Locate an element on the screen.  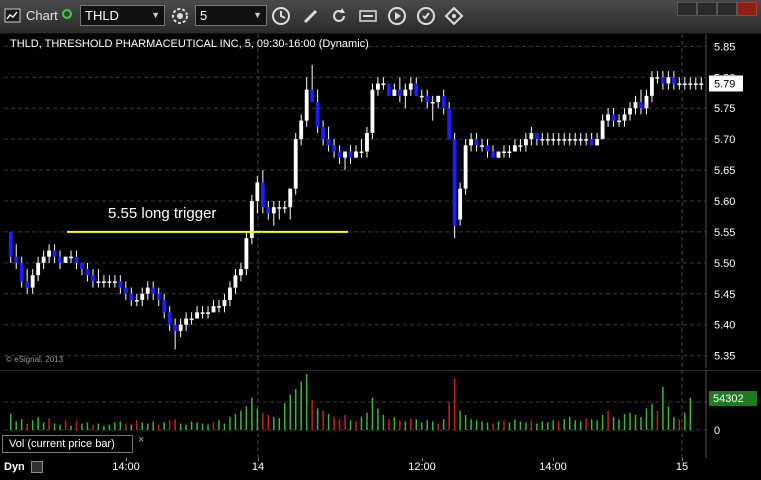
minimize-button is located at coordinates (687, 9).